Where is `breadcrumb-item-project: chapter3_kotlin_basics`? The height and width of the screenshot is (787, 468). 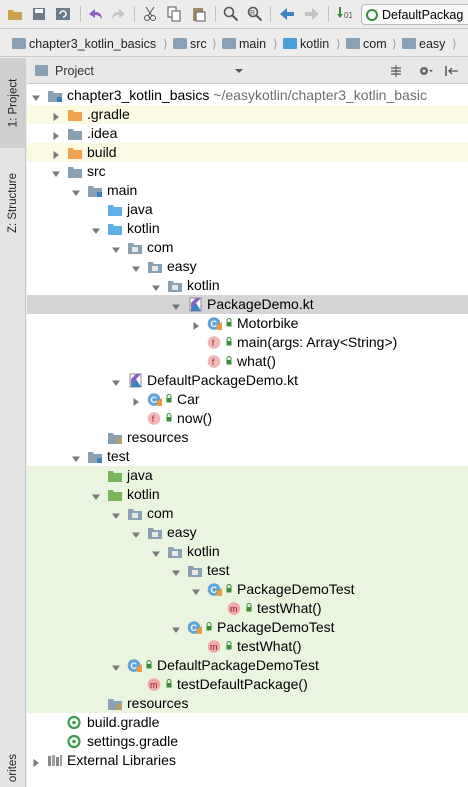 breadcrumb-item-project: chapter3_kotlin_basics is located at coordinates (84, 43).